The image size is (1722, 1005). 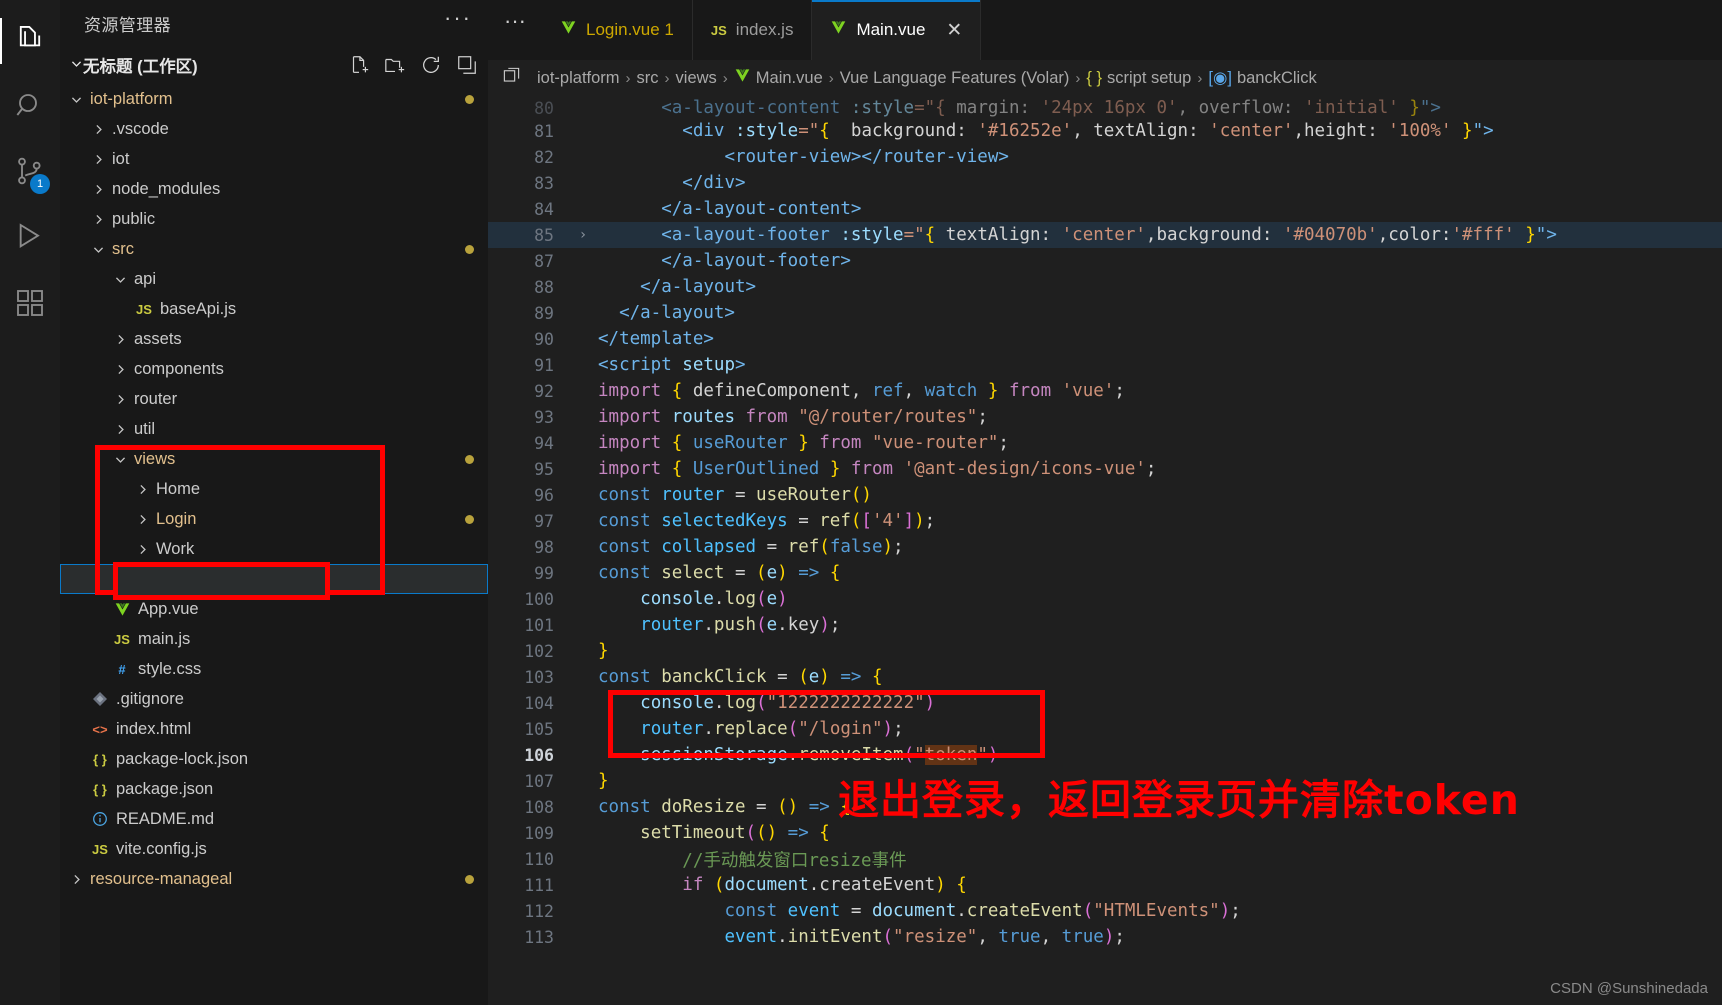 What do you see at coordinates (698, 885) in the screenshot?
I see `code-token: if` at bounding box center [698, 885].